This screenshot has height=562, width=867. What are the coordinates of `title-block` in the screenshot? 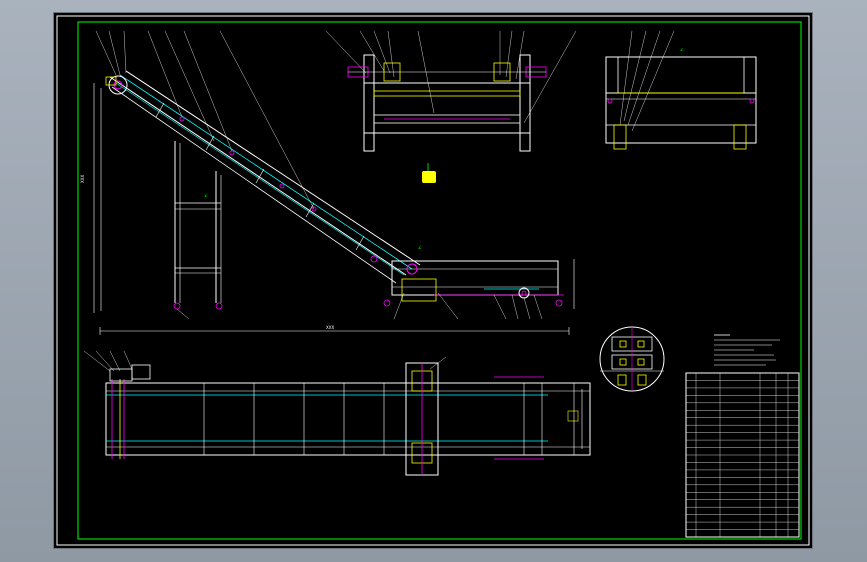 It's located at (742, 455).